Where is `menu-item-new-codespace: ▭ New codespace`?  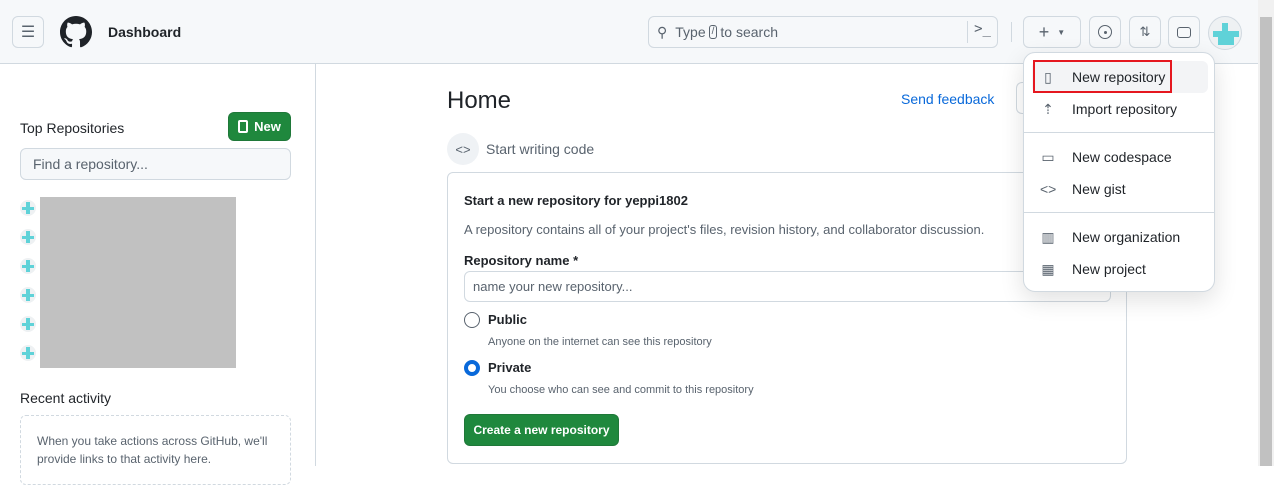
menu-item-new-codespace: ▭ New codespace is located at coordinates (1120, 157).